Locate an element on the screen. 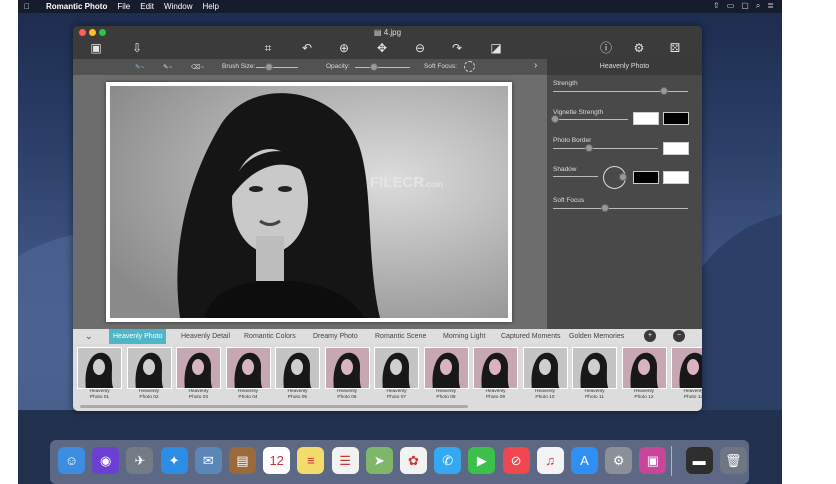  soft-focus-slider is located at coordinates (620, 208).